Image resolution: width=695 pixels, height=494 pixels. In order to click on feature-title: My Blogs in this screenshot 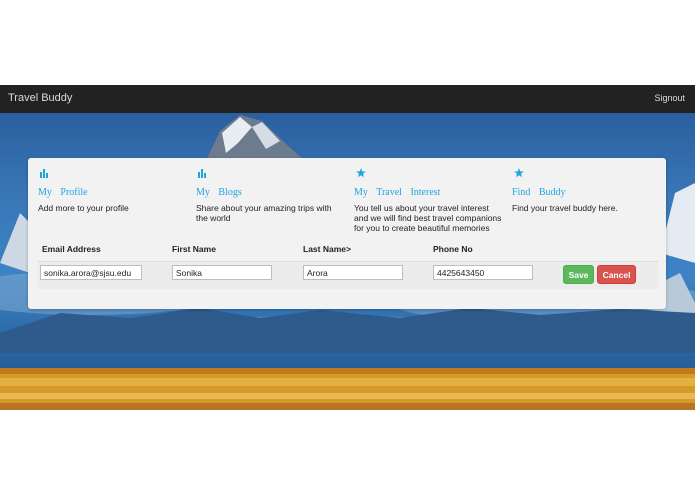, I will do `click(270, 192)`.